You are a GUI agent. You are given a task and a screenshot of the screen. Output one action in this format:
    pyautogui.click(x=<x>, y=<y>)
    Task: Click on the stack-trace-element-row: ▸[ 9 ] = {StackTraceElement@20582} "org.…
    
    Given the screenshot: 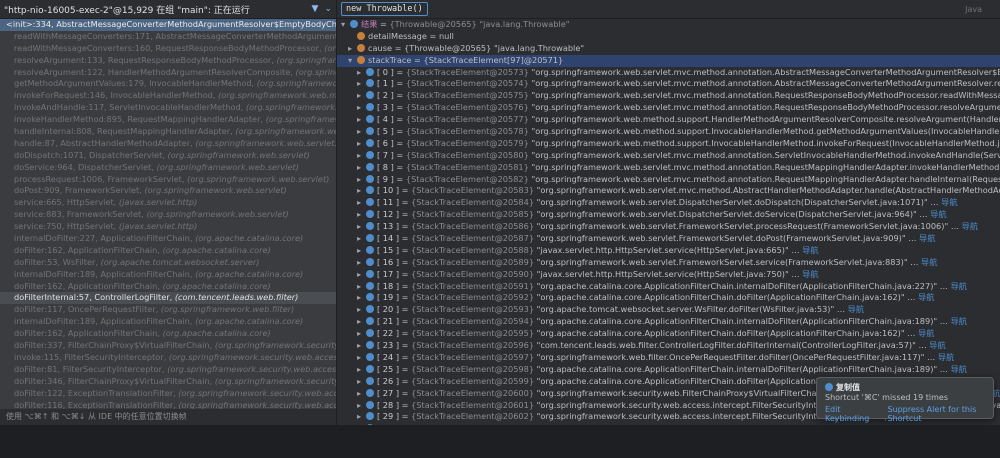 What is the action you would take?
    pyautogui.click(x=668, y=180)
    